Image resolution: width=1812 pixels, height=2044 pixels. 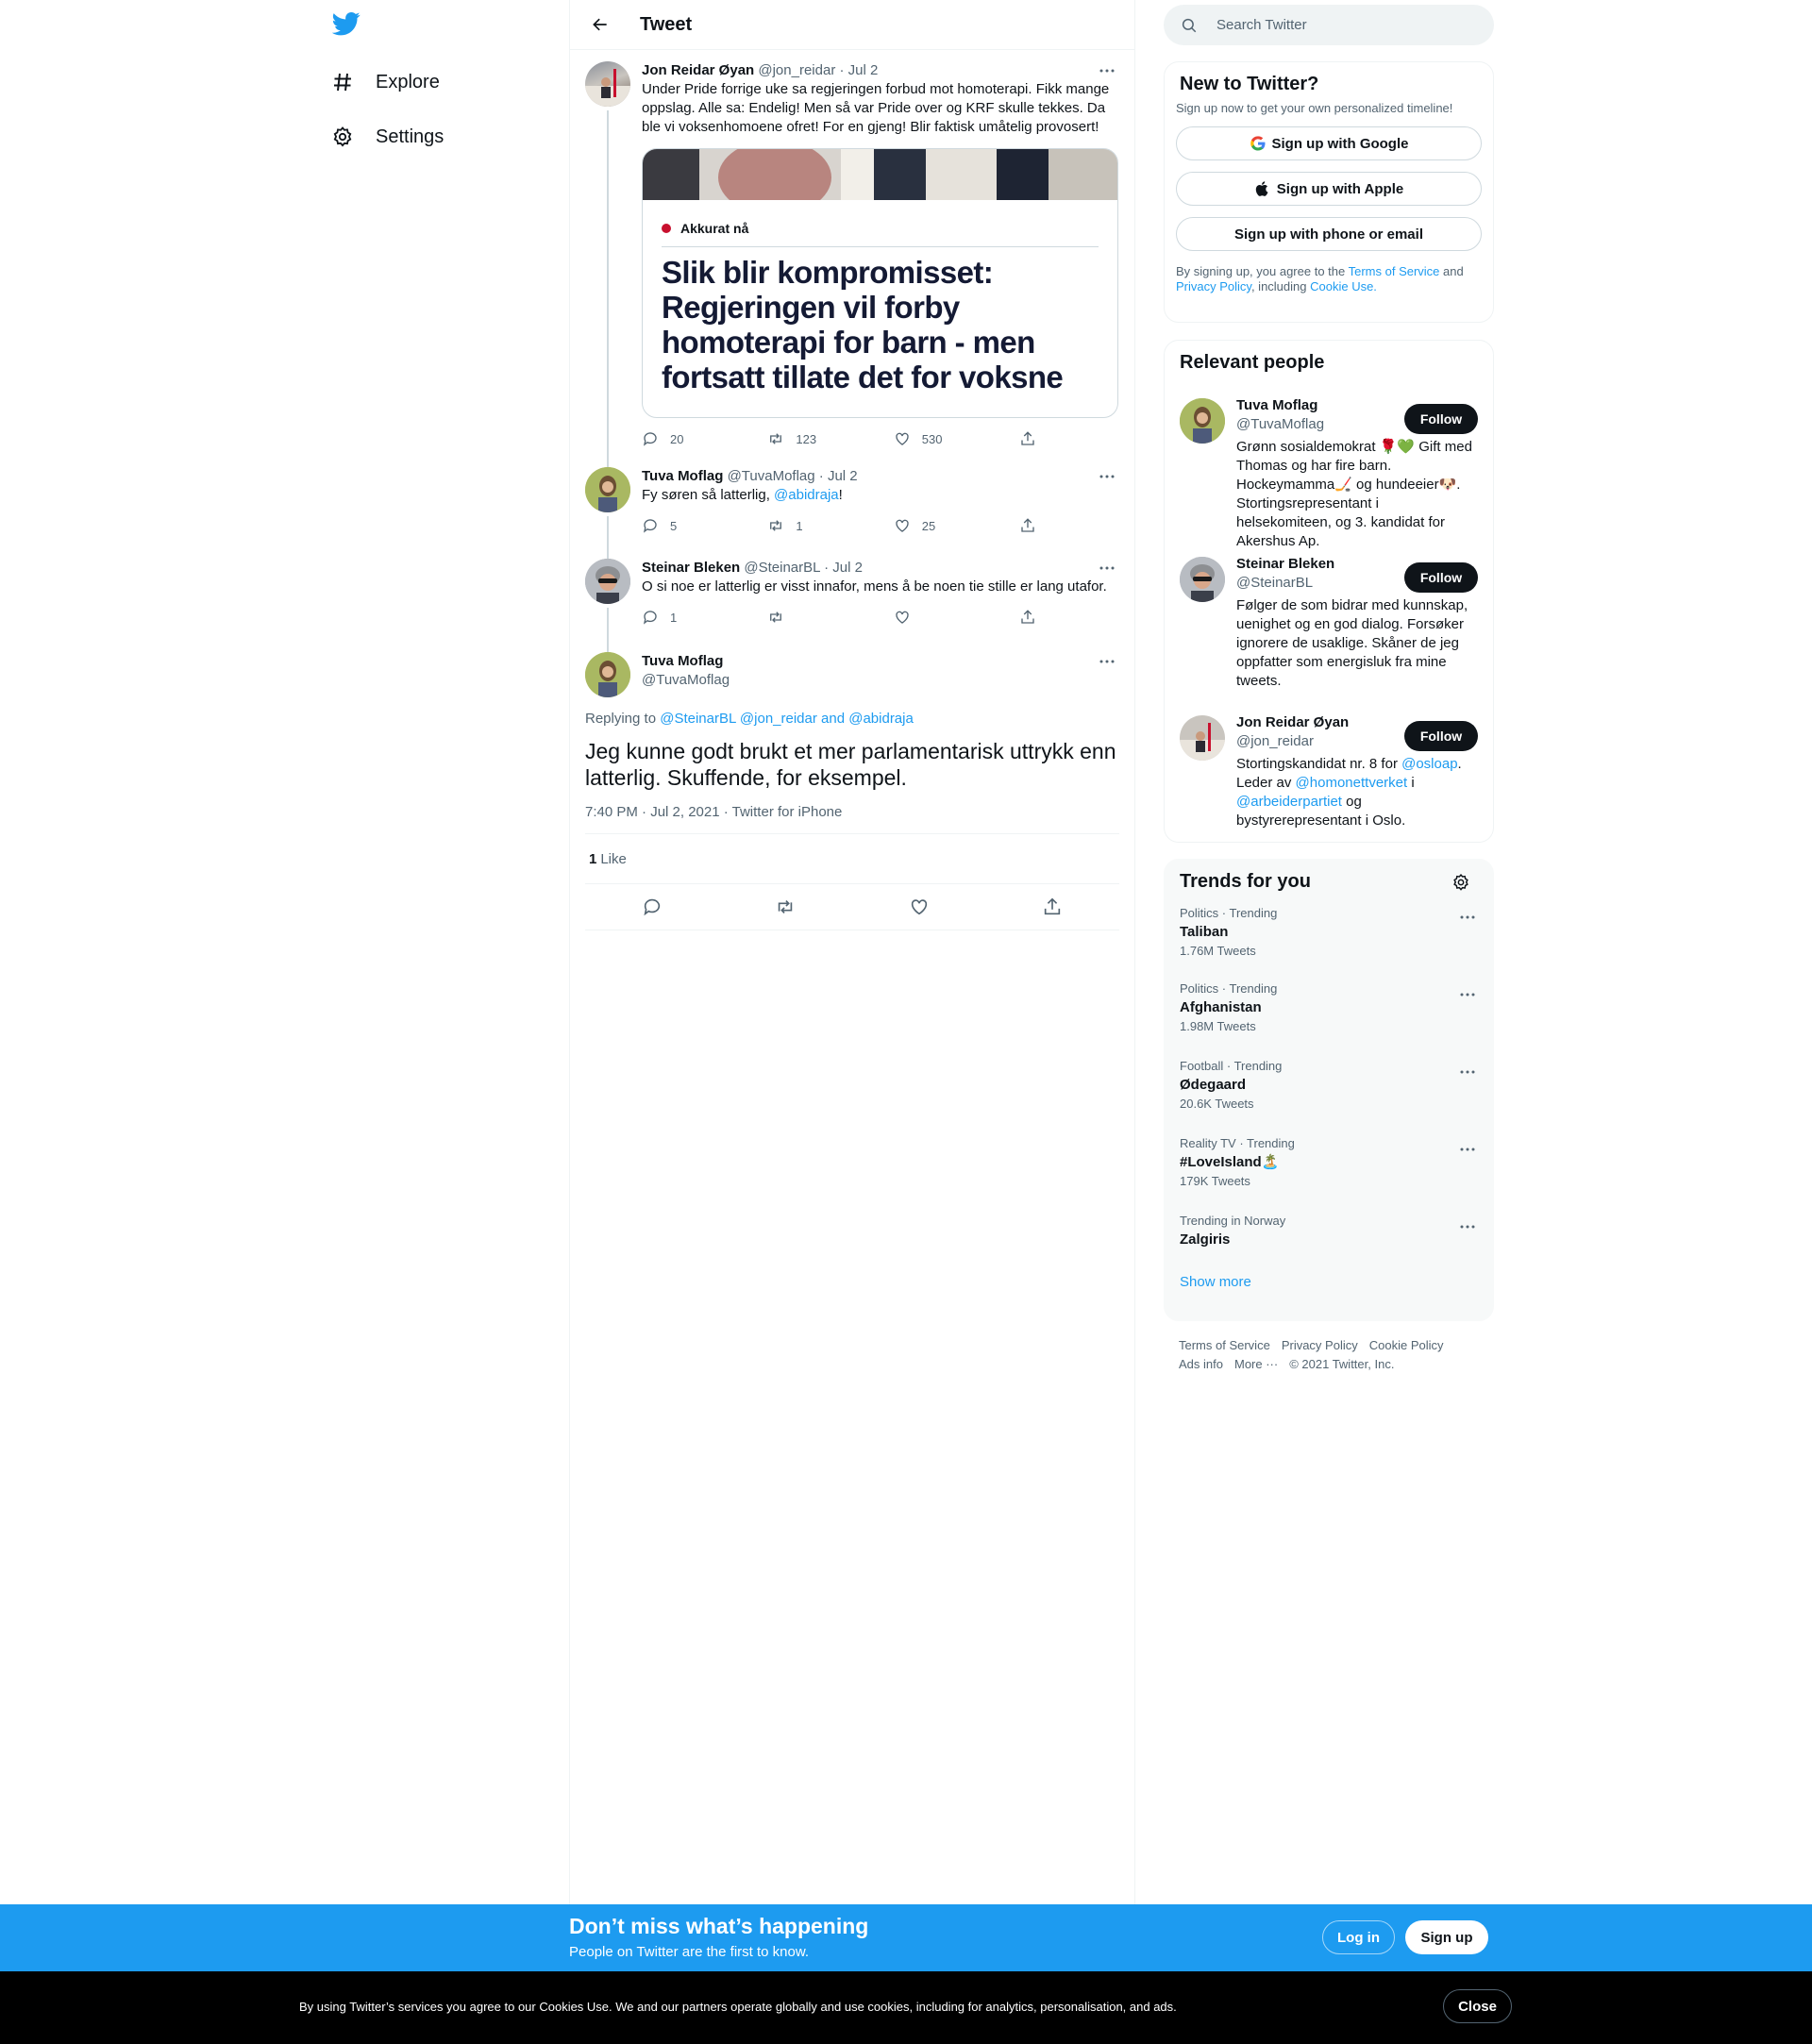 I want to click on box-title: New to Twitter?, so click(x=1249, y=84).